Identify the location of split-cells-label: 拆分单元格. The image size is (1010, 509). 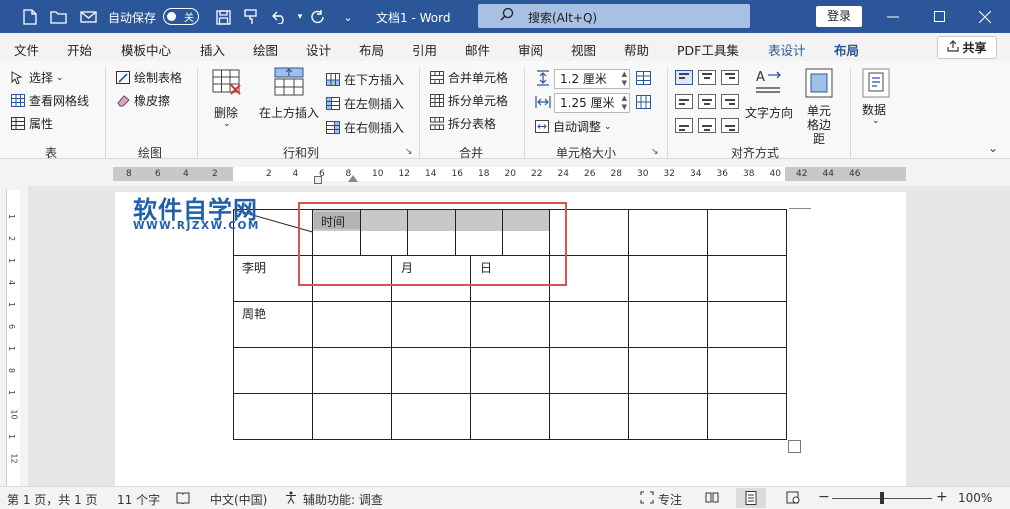
(478, 101).